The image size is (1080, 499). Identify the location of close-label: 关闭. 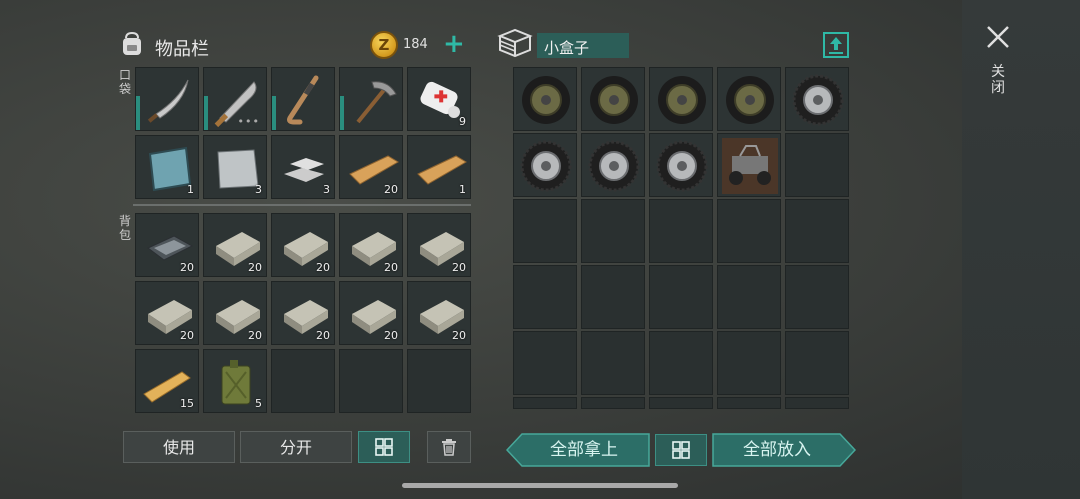
(998, 80).